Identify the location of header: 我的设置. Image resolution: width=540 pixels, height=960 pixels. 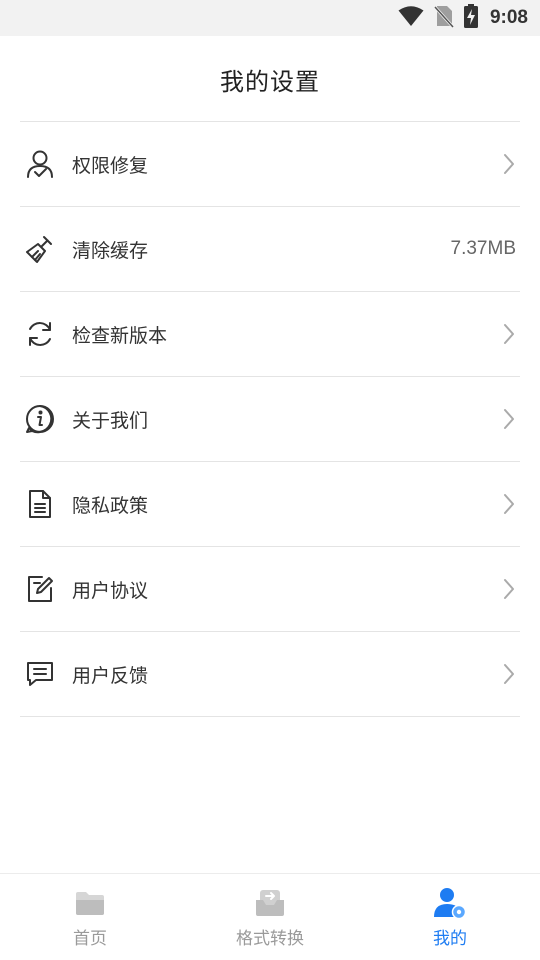
(270, 79).